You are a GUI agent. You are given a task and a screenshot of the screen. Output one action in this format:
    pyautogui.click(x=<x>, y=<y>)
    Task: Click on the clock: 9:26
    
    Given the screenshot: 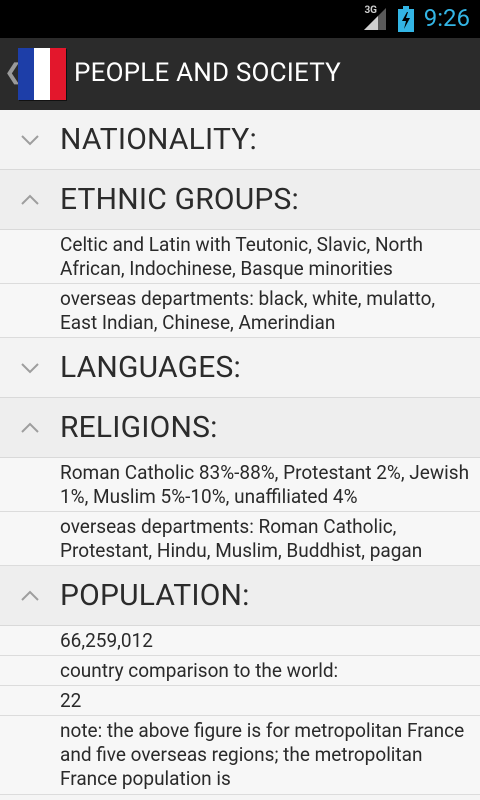 What is the action you would take?
    pyautogui.click(x=446, y=18)
    